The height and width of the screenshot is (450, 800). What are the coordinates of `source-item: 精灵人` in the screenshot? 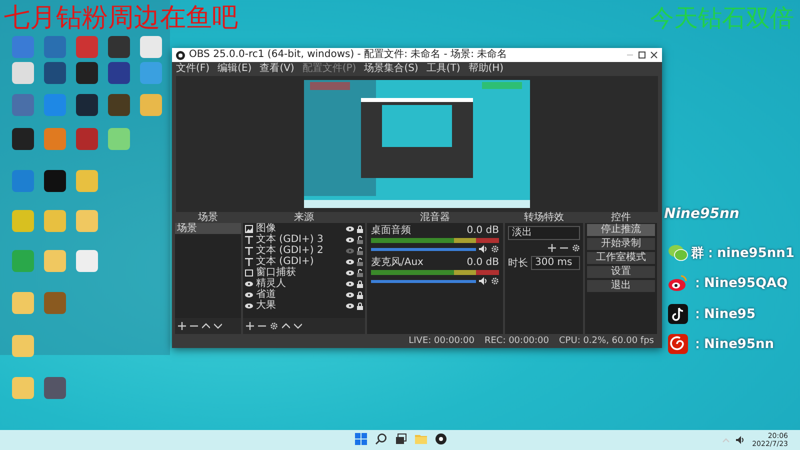 It's located at (299, 283).